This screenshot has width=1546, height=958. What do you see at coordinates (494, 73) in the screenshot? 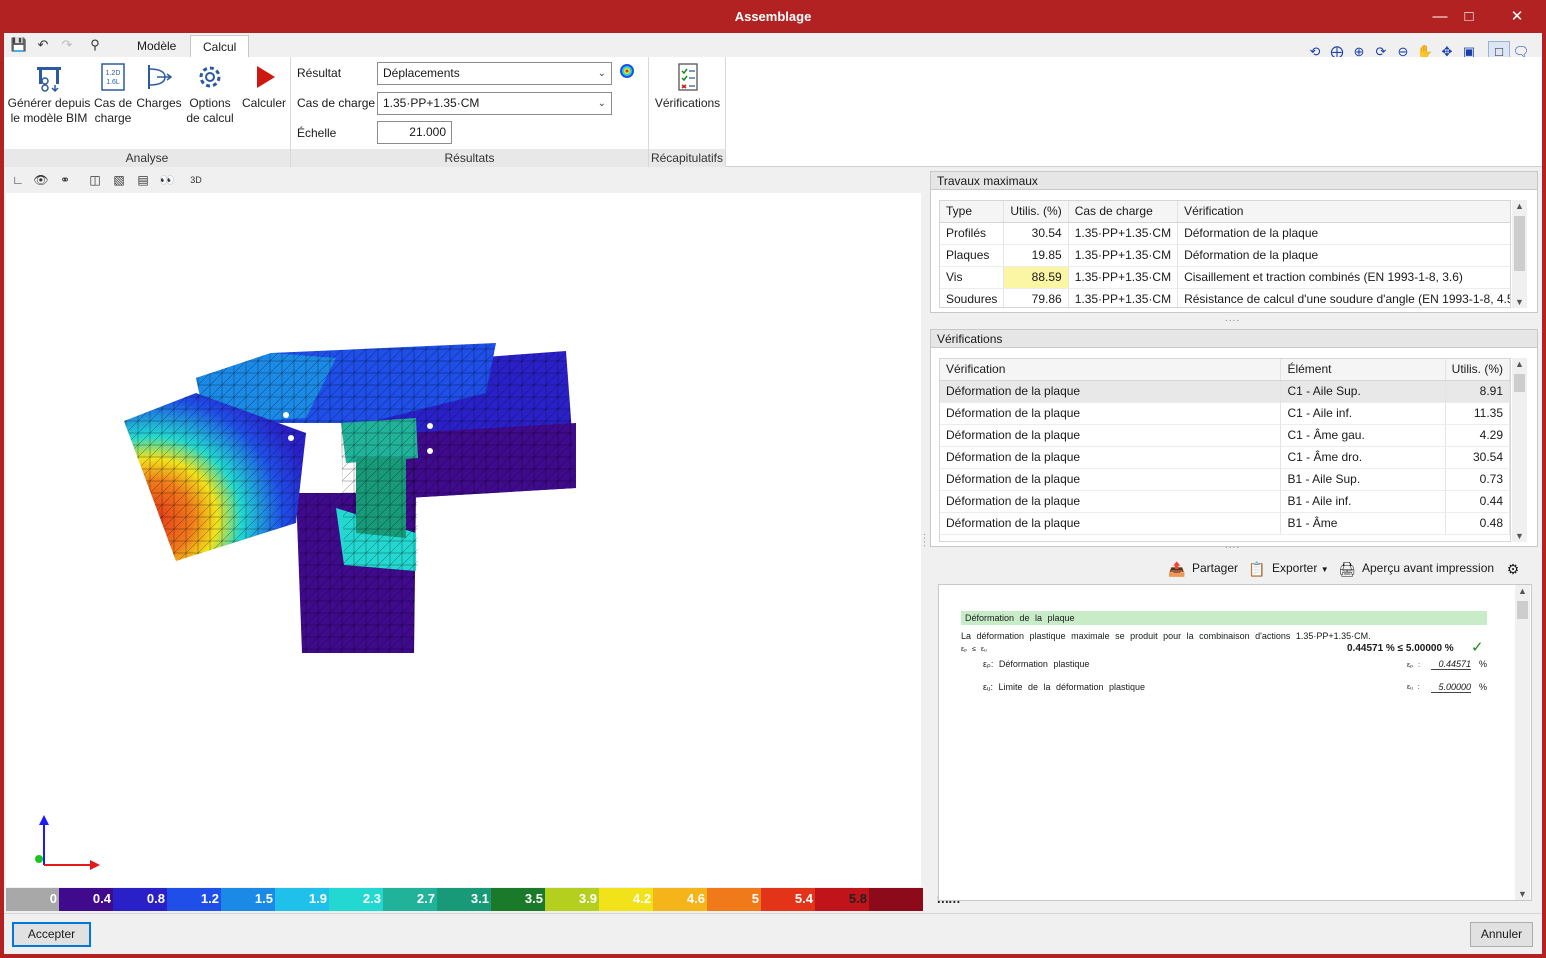
I see `result-select: Déplacements ⌄` at bounding box center [494, 73].